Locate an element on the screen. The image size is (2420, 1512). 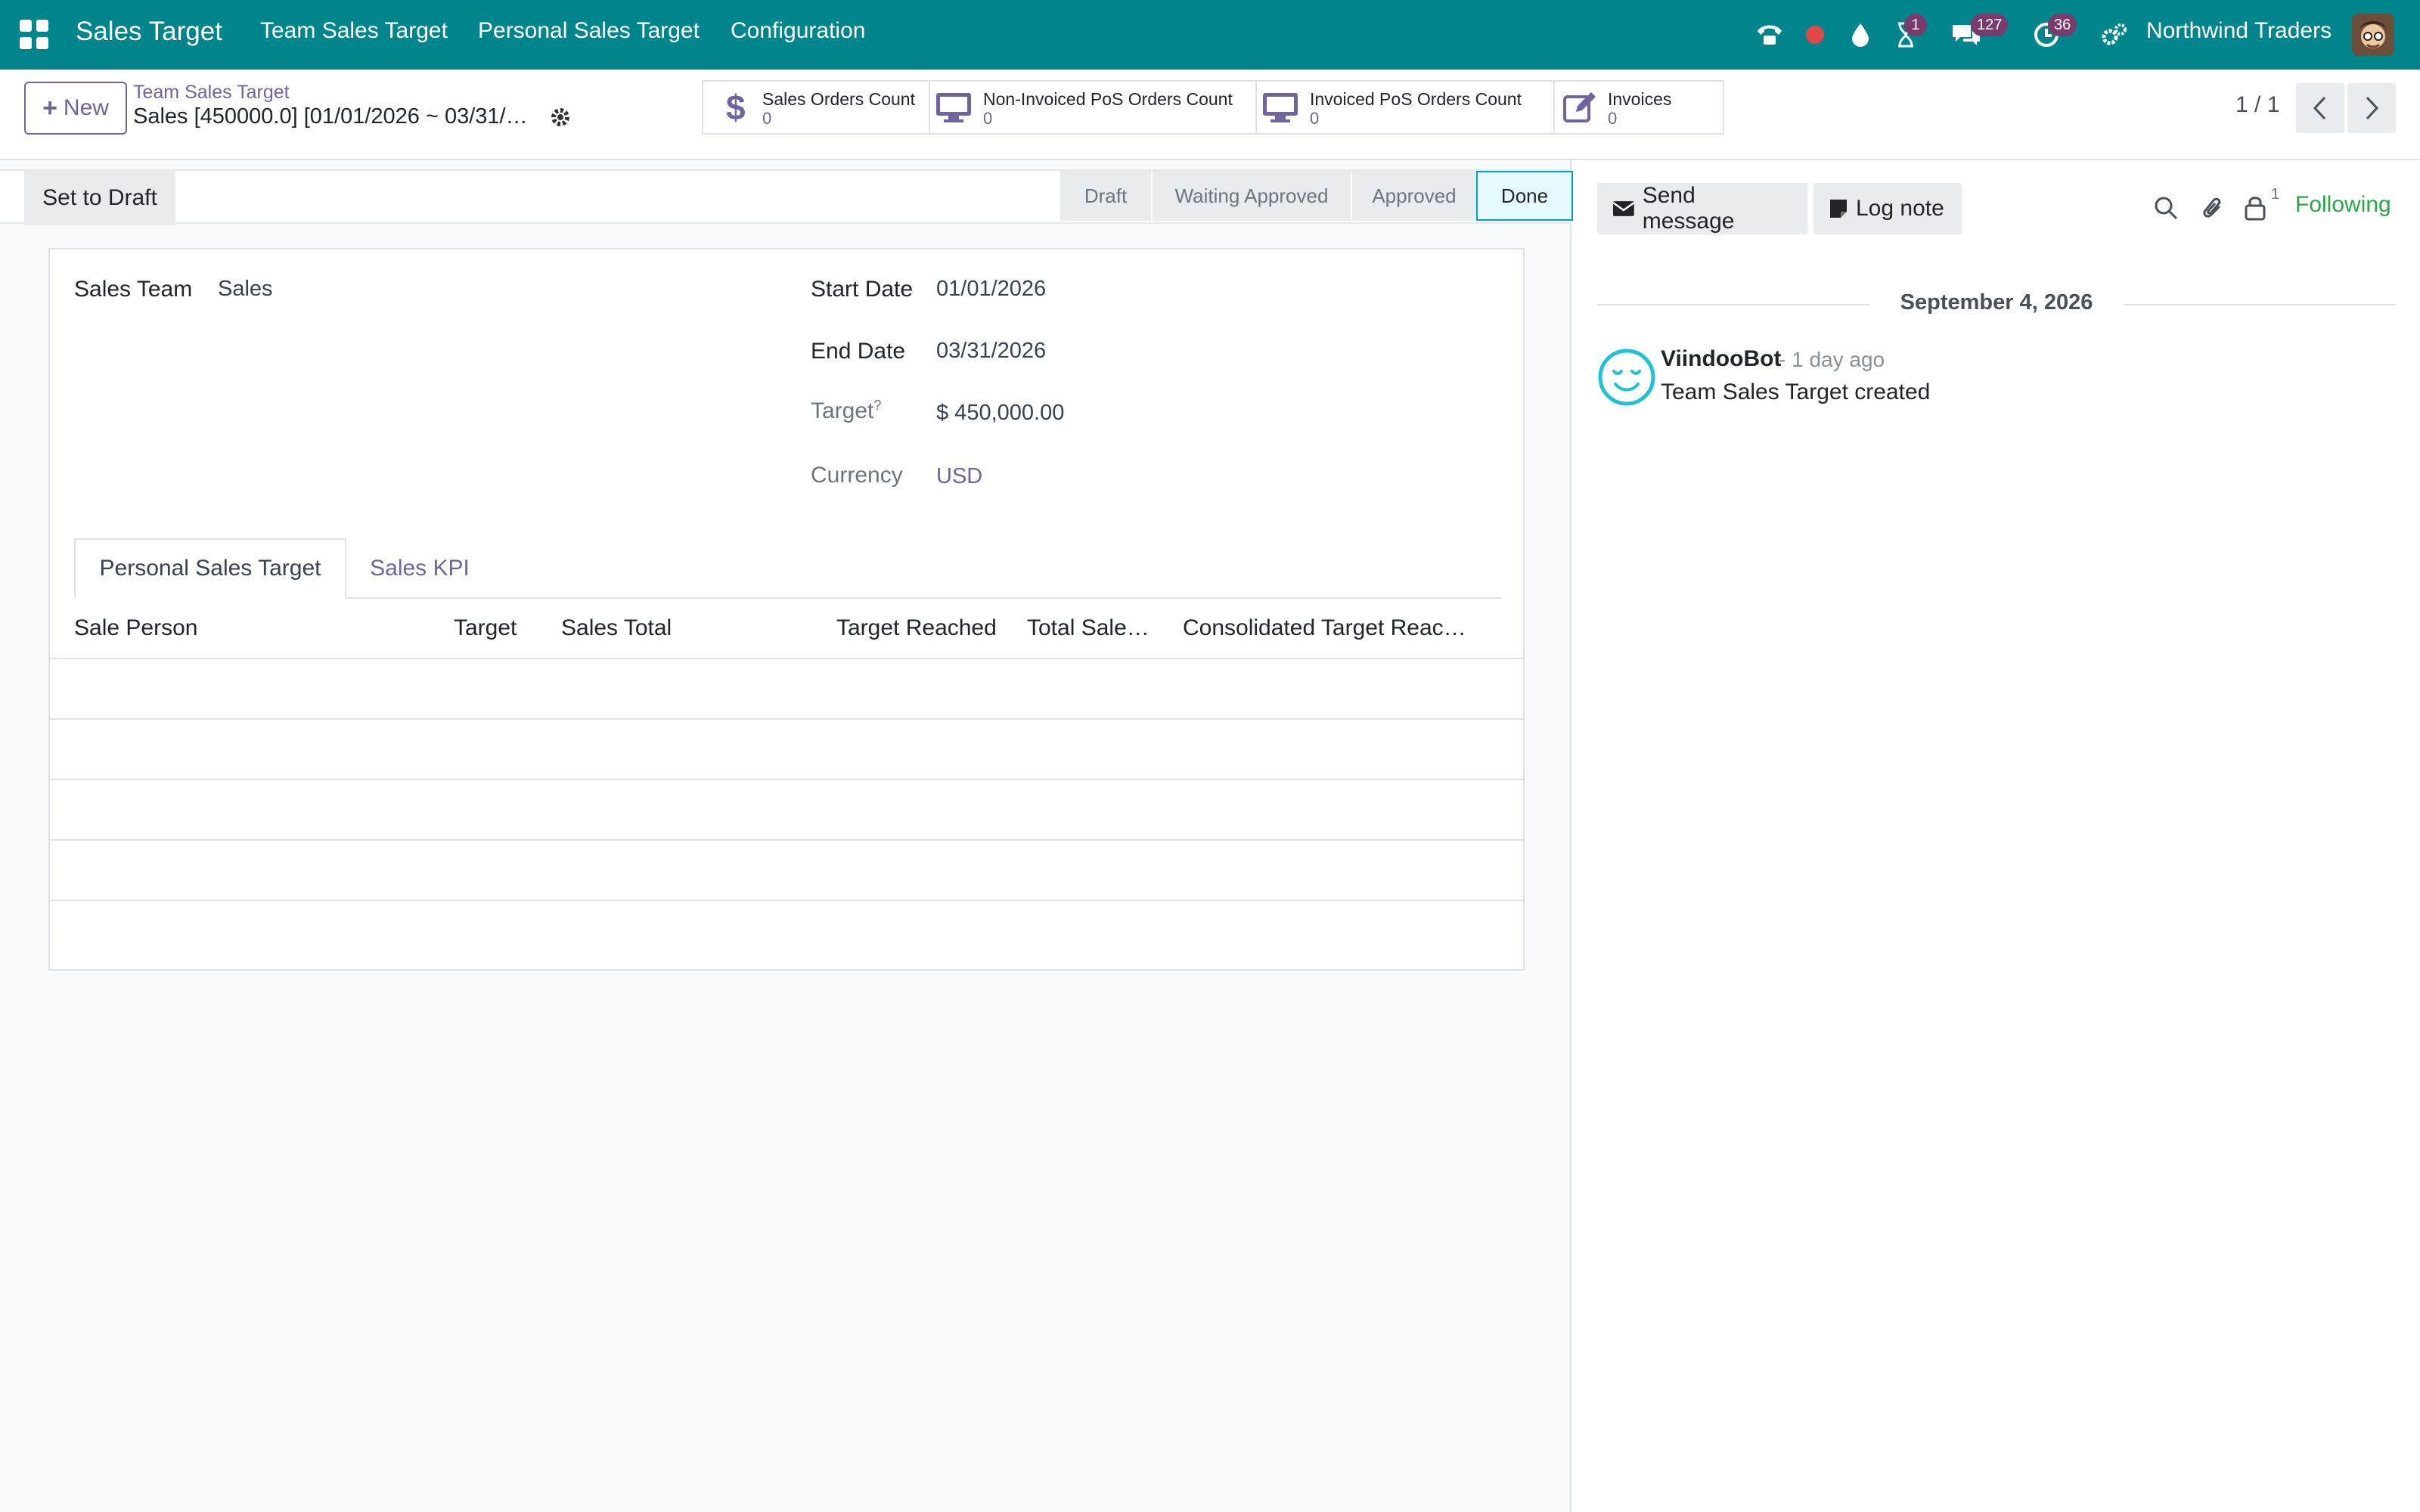
settings-gears-icon is located at coordinates (2114, 34).